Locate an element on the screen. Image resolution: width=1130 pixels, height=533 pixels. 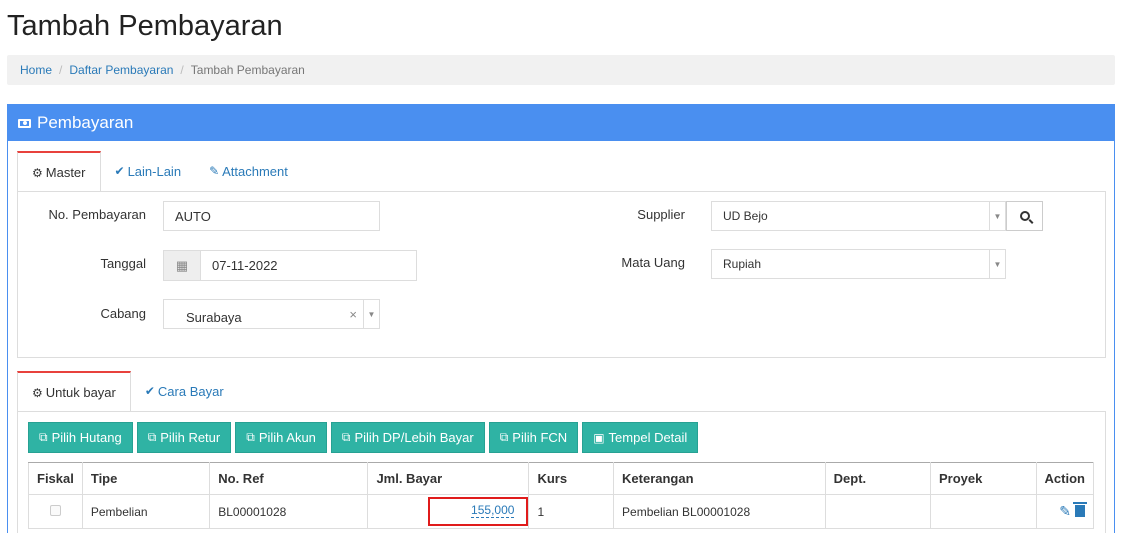
tempel-detail-button: ▣ Tempel Detail is located at coordinates (640, 437).